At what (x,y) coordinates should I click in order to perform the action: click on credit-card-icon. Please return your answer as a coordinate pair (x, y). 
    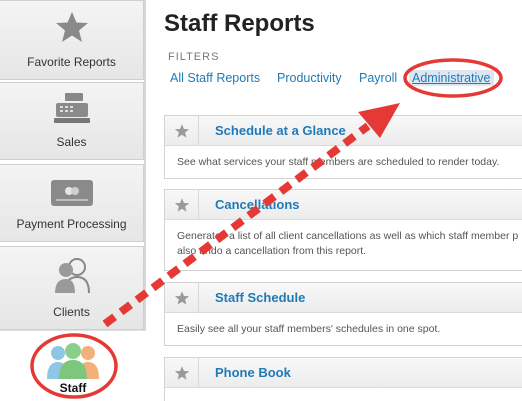
    Looking at the image, I should click on (72, 195).